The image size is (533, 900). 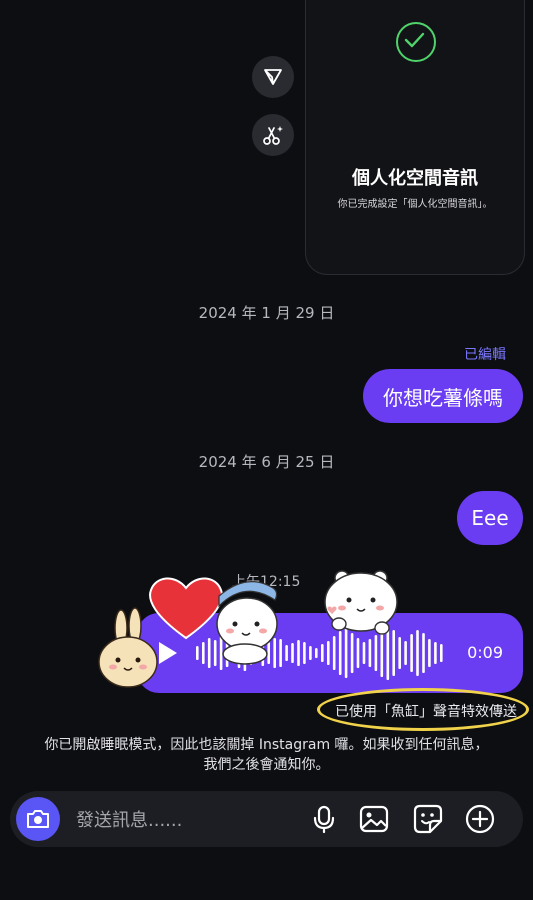 What do you see at coordinates (416, 42) in the screenshot?
I see `check-icon` at bounding box center [416, 42].